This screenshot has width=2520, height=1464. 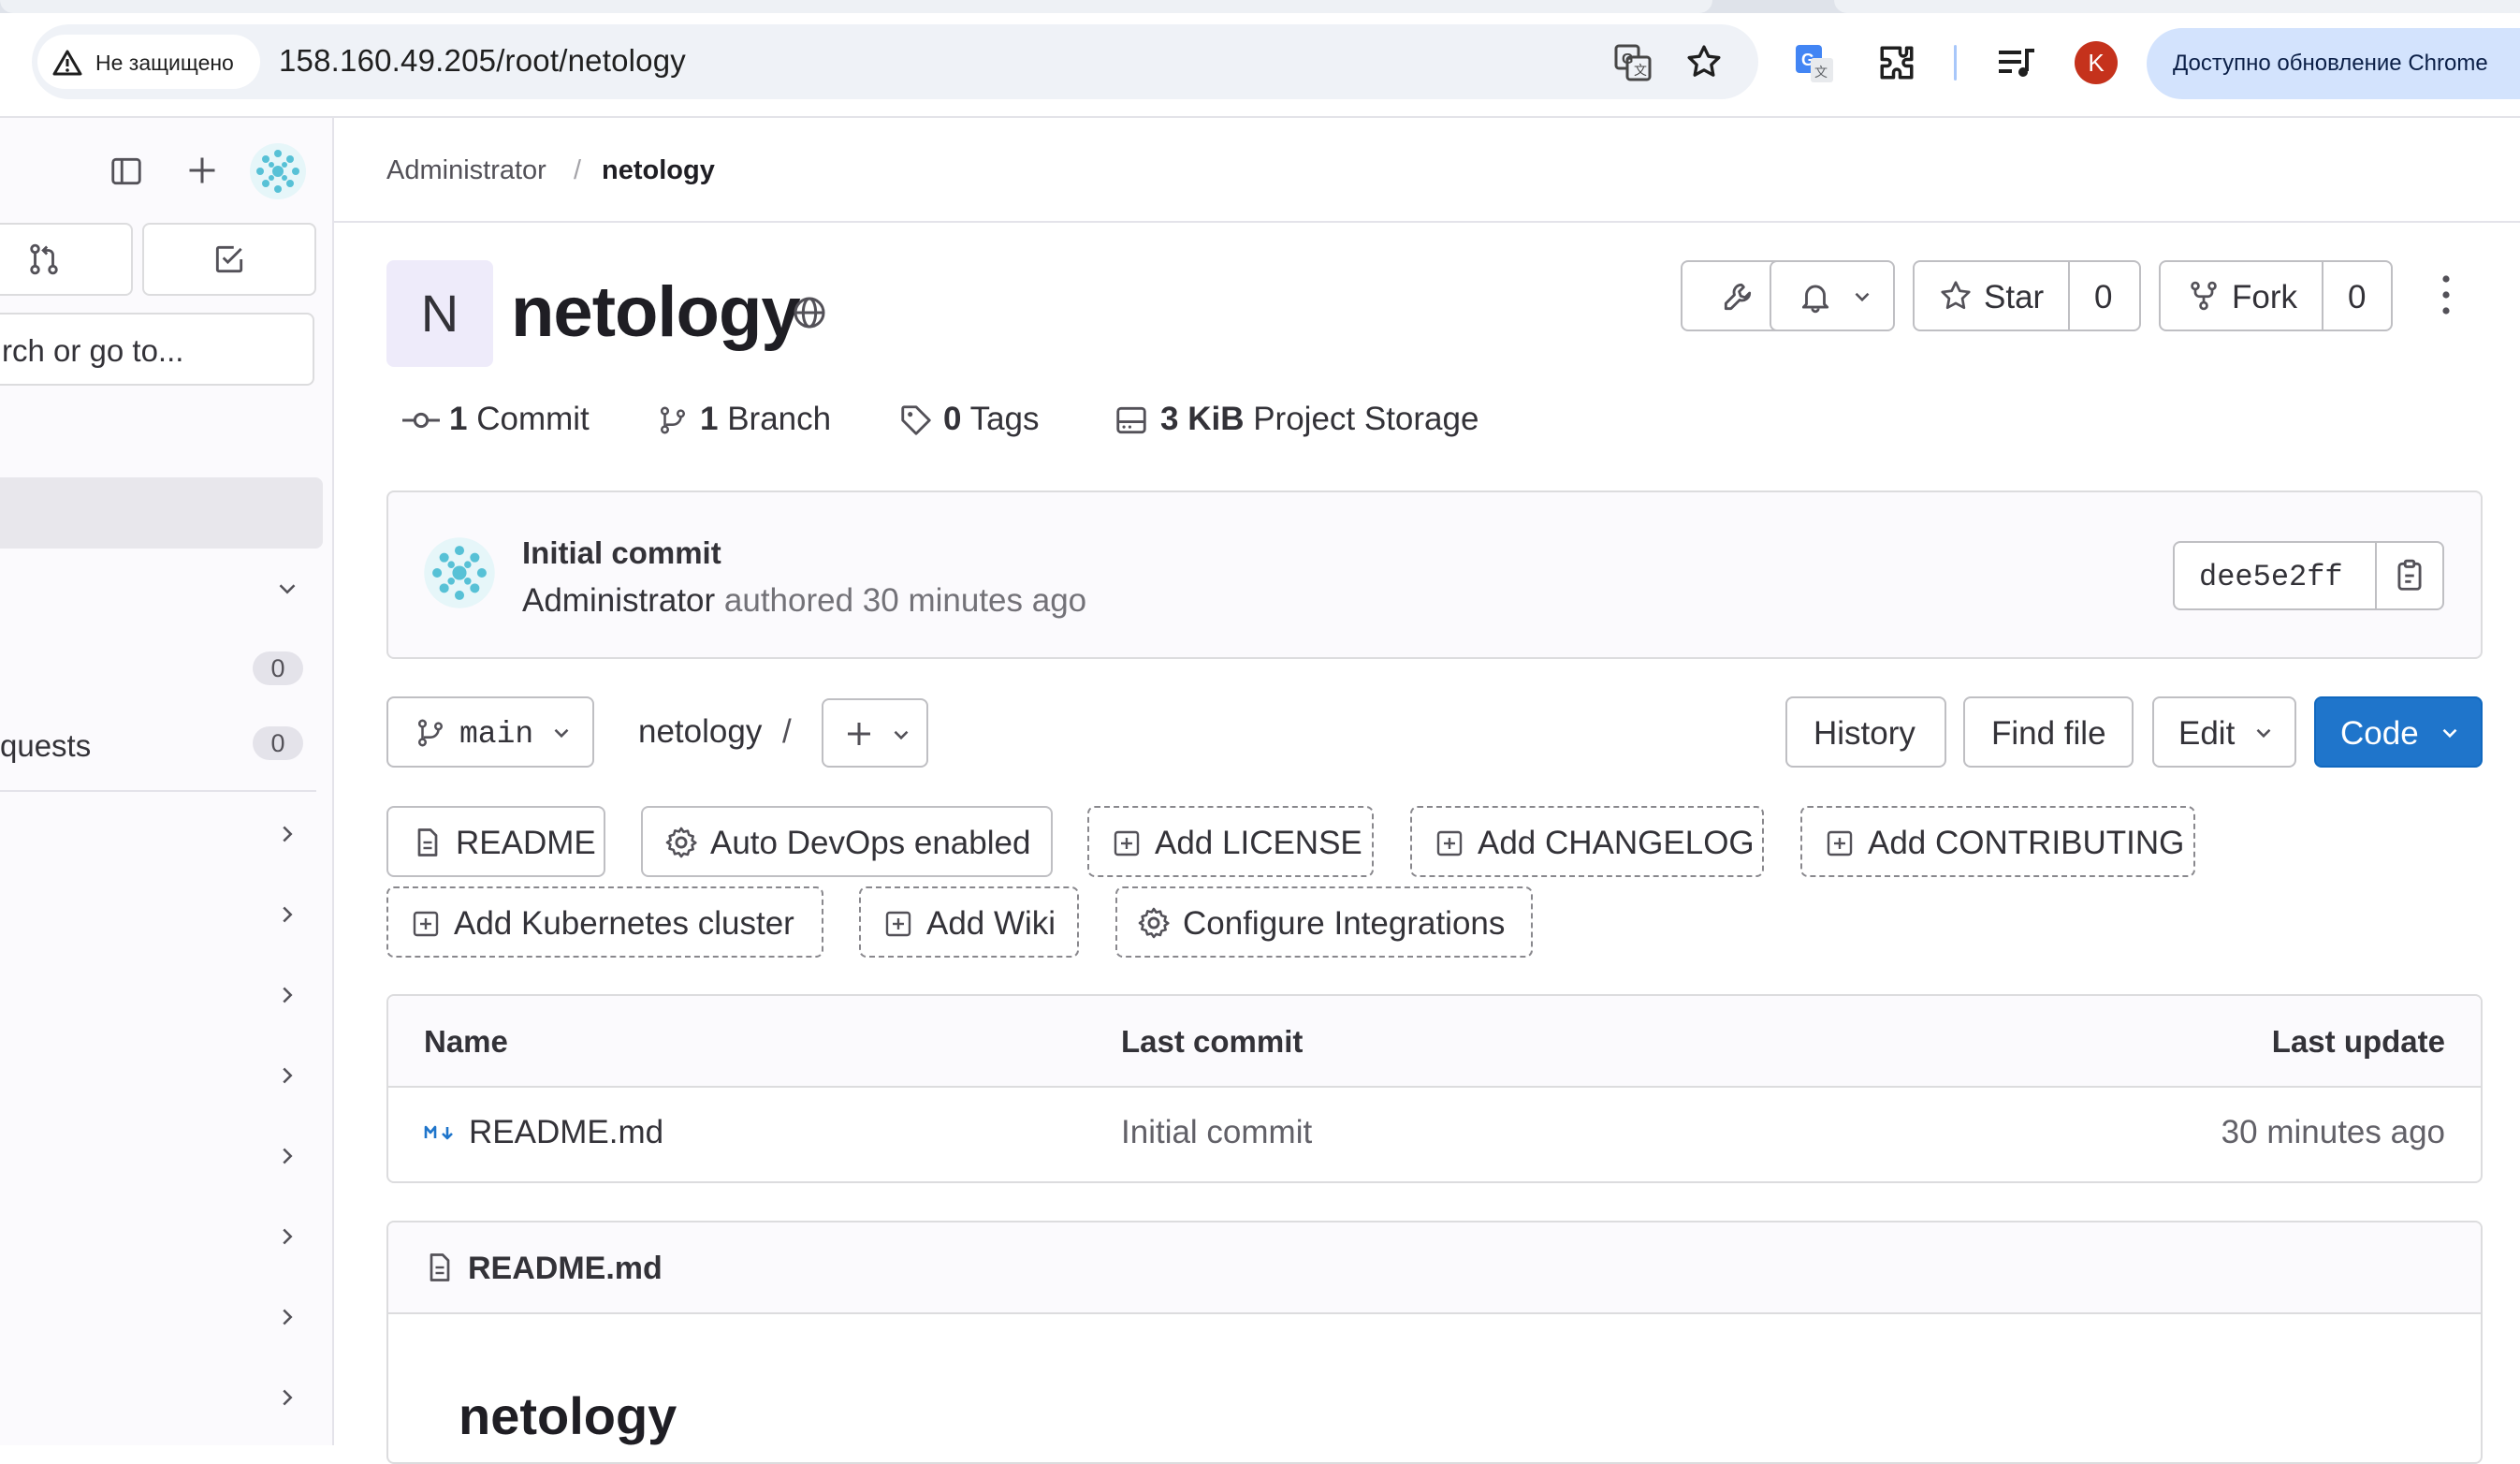 I want to click on todo-shortcut, so click(x=229, y=259).